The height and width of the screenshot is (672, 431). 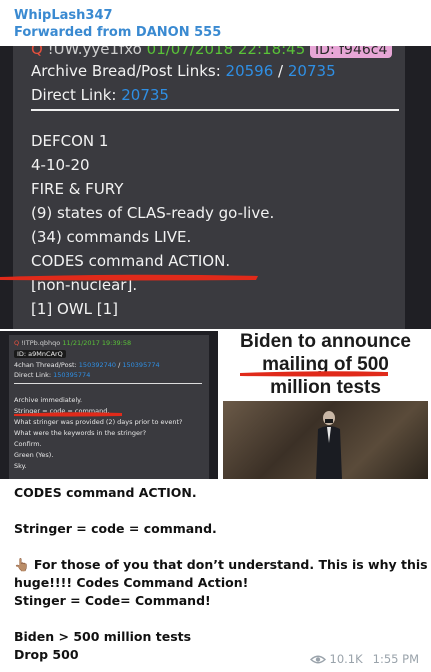 I want to click on direct-link-line: Direct Link: 150395774, so click(x=52, y=375).